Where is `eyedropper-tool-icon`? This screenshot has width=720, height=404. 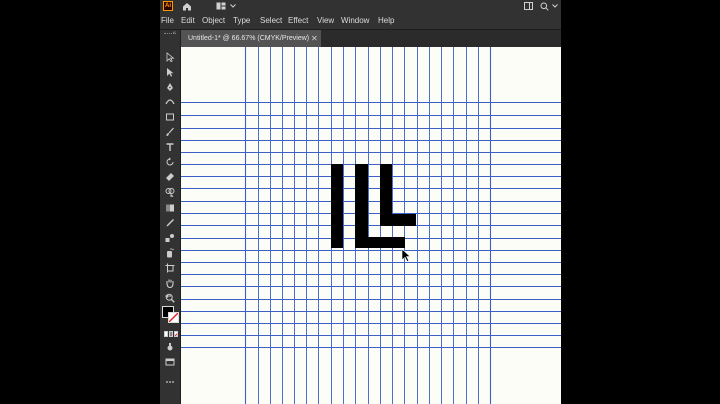
eyedropper-tool-icon is located at coordinates (170, 222).